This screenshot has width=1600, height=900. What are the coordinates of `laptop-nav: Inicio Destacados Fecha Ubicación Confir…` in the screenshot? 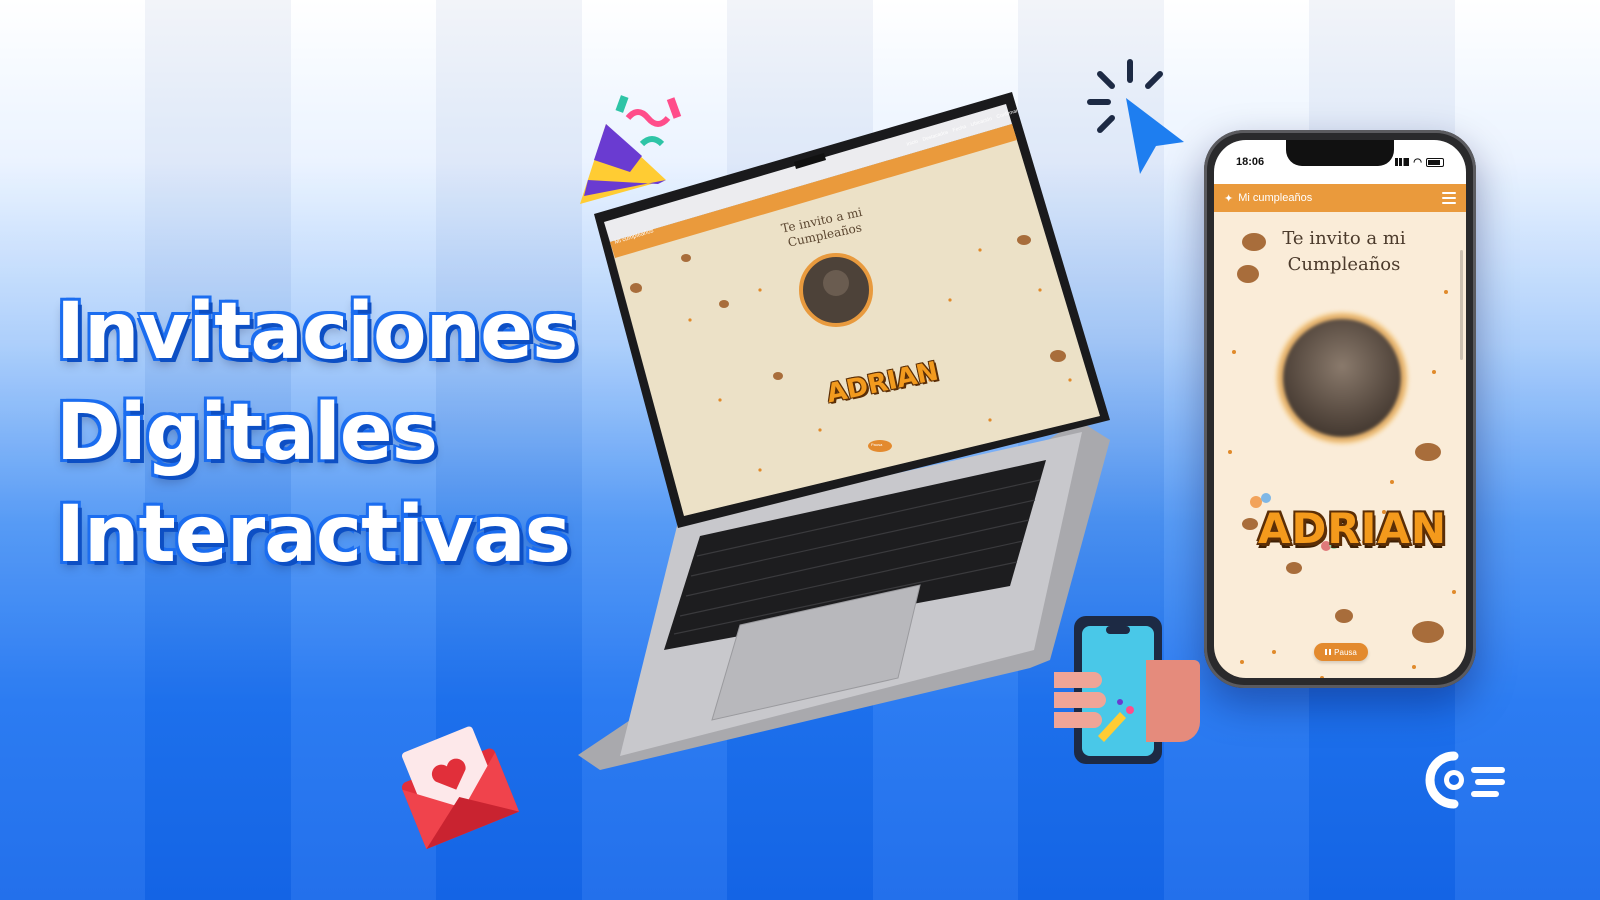 It's located at (962, 128).